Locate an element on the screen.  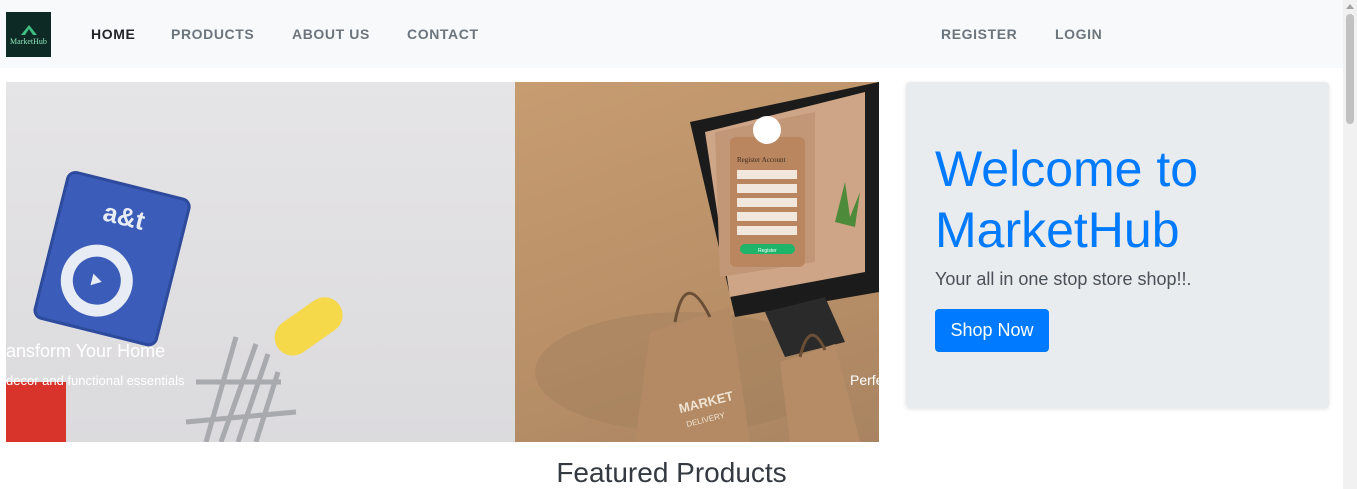
nav-home: HOME is located at coordinates (113, 34).